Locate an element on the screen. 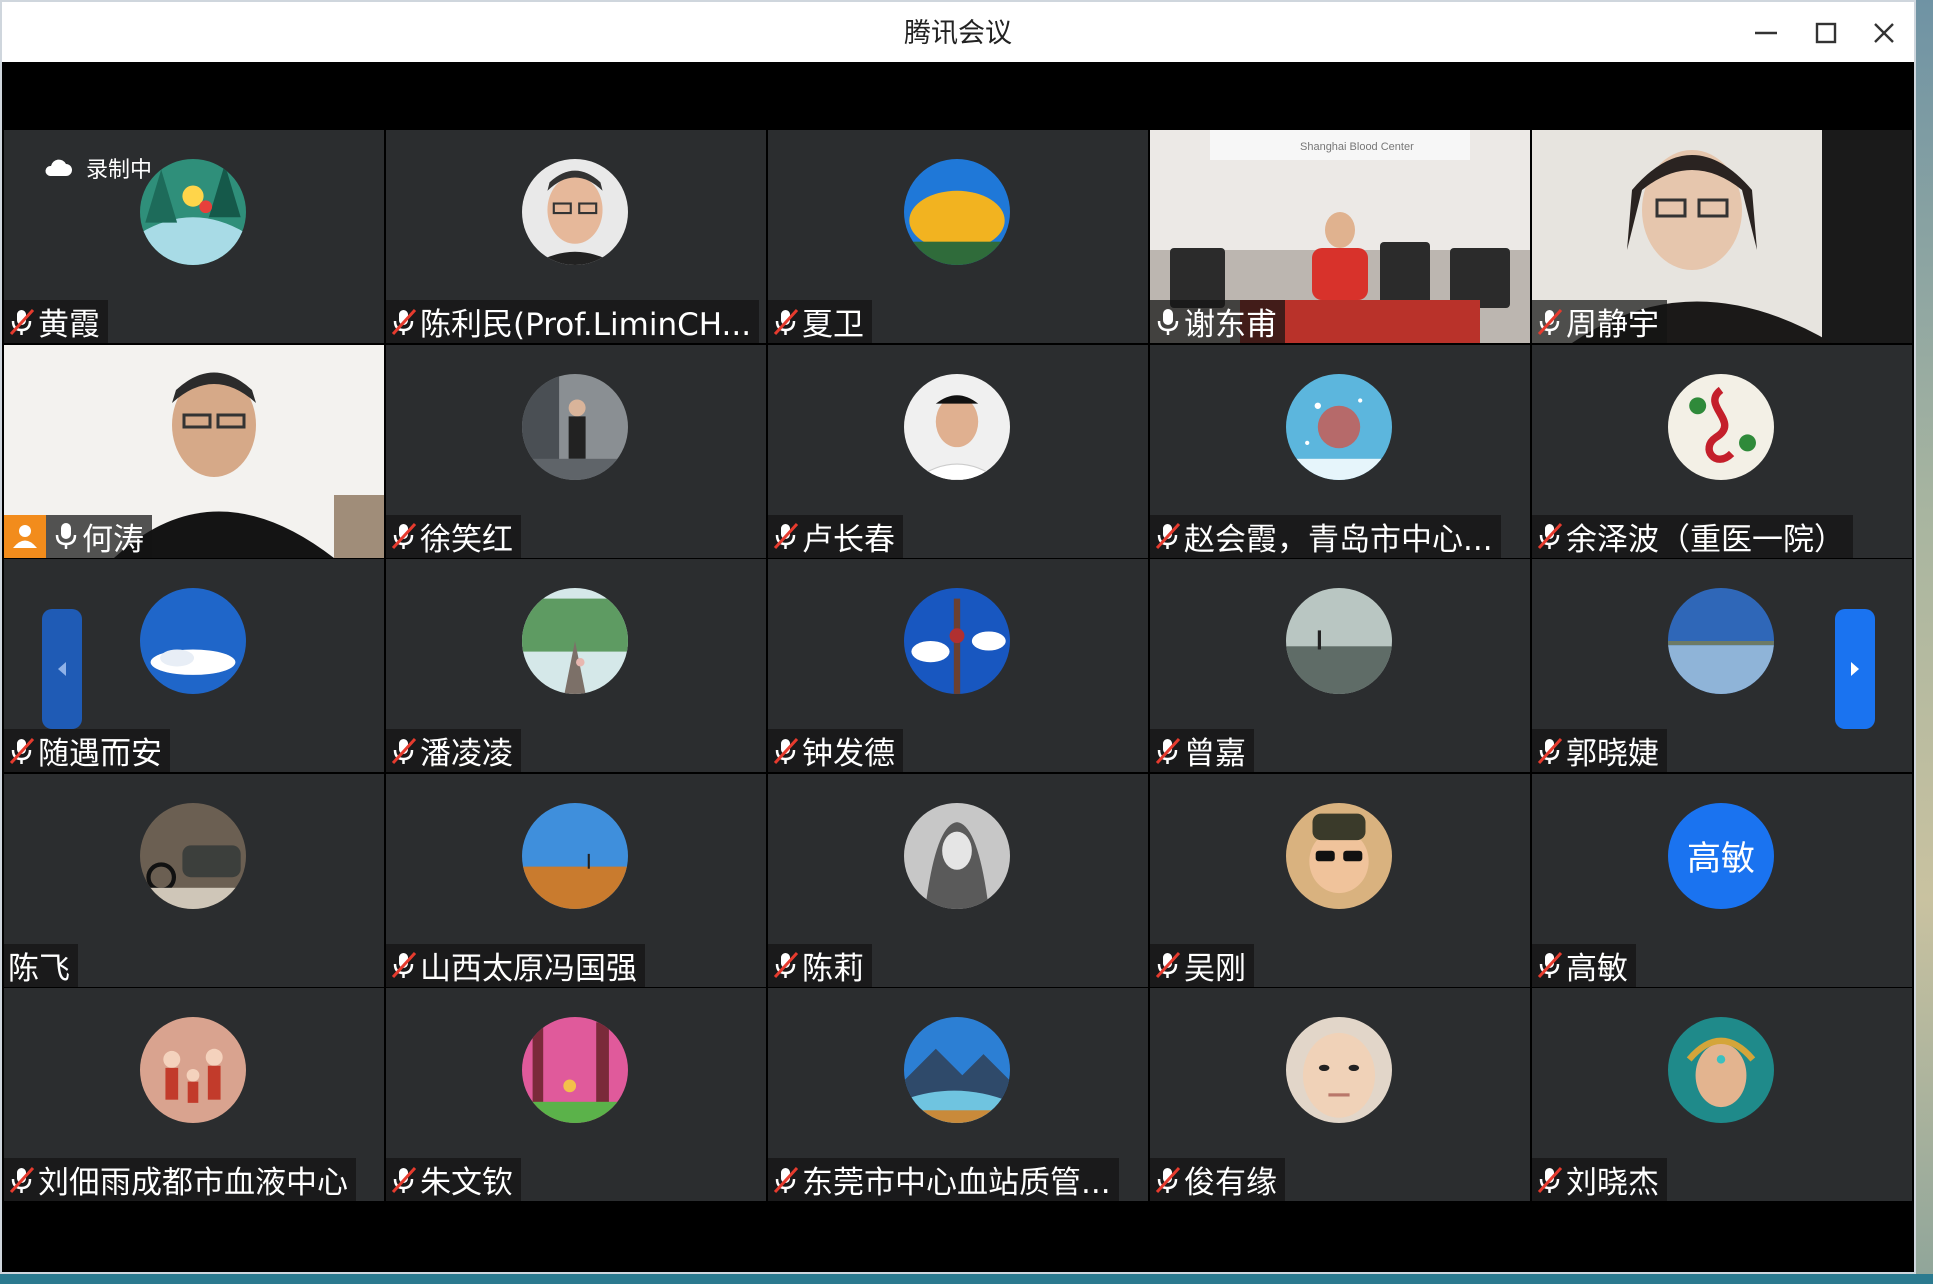 The image size is (1933, 1284). participant-nameplate: 山西太原冯国强 is located at coordinates (515, 965).